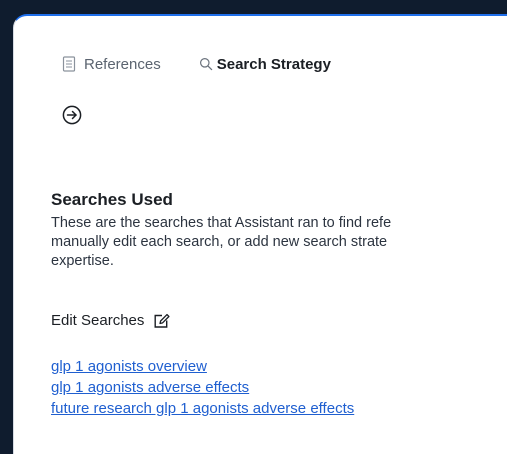  What do you see at coordinates (98, 320) in the screenshot?
I see `edit-searches-label: Edit Searches` at bounding box center [98, 320].